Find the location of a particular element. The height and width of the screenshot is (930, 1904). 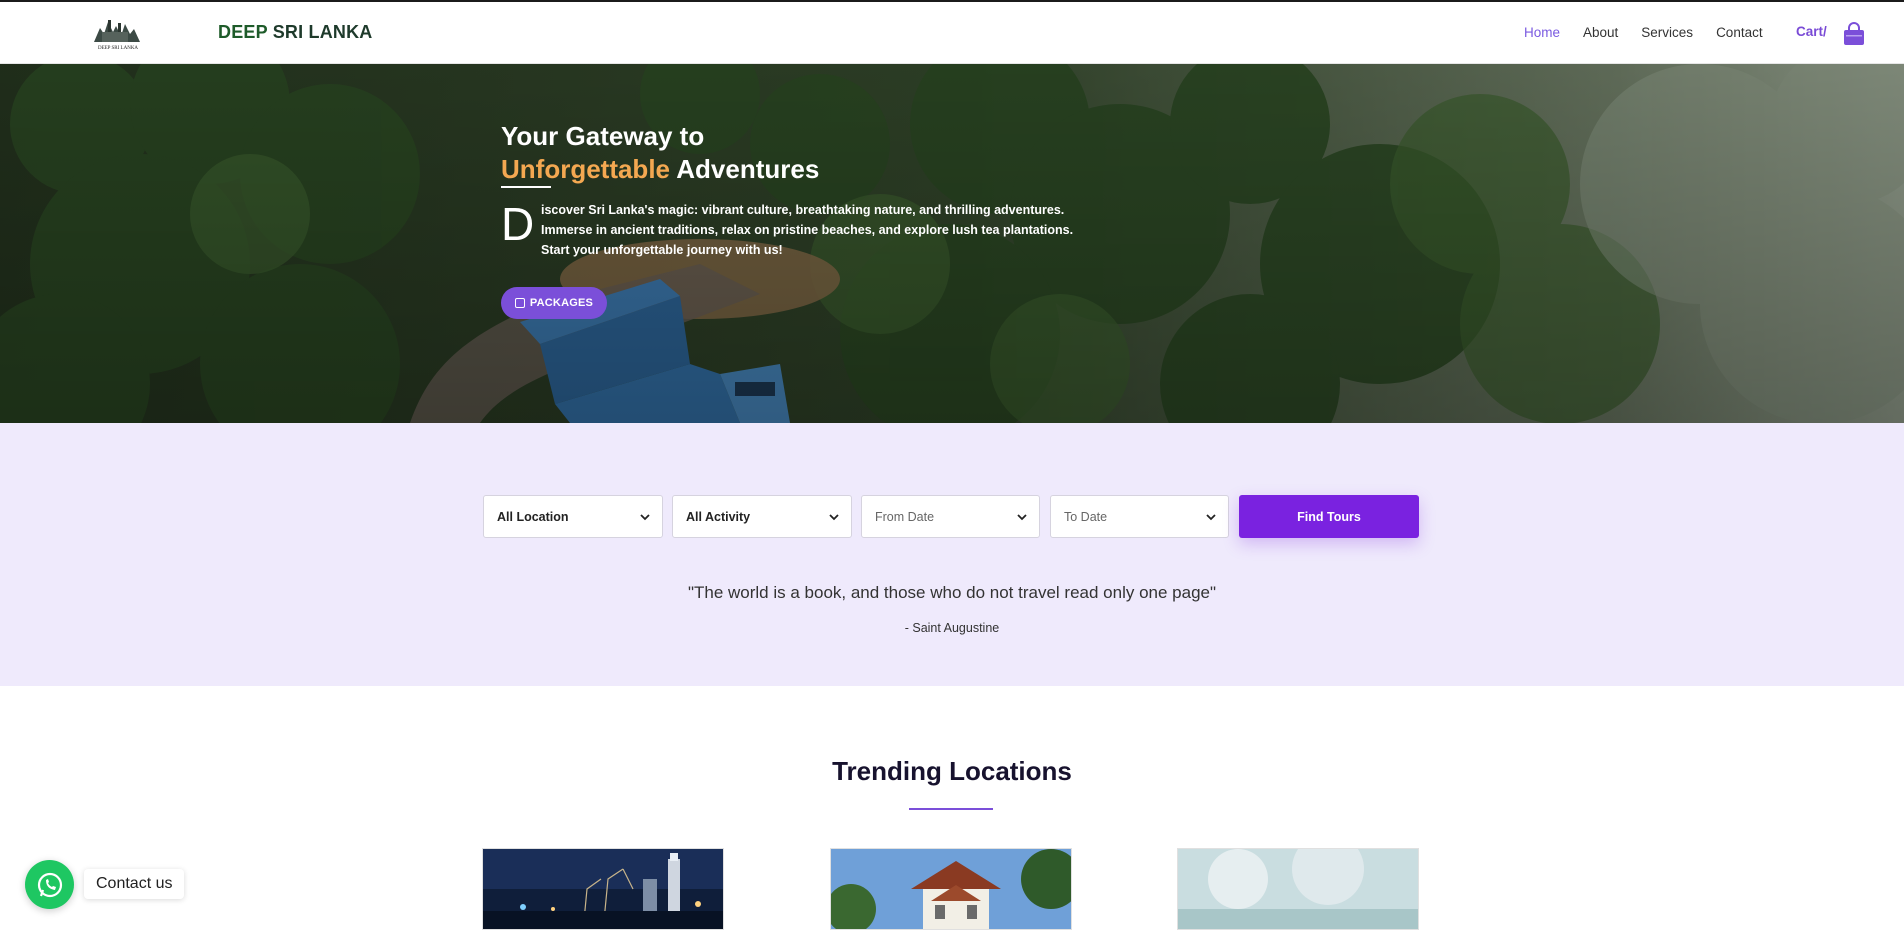

hero-title-line2: Unforgettable Adventures is located at coordinates (660, 169).